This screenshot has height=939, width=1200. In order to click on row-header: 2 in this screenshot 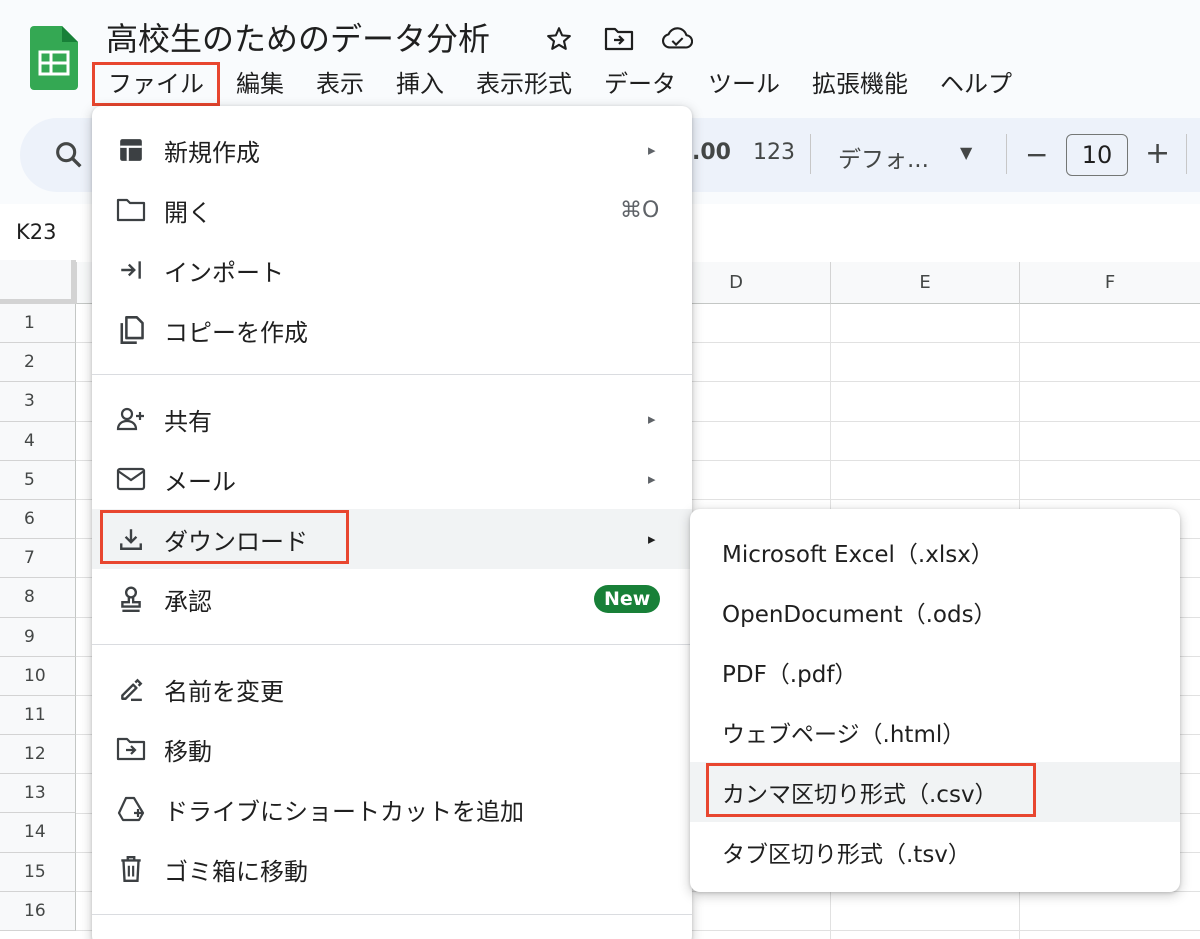, I will do `click(38, 363)`.